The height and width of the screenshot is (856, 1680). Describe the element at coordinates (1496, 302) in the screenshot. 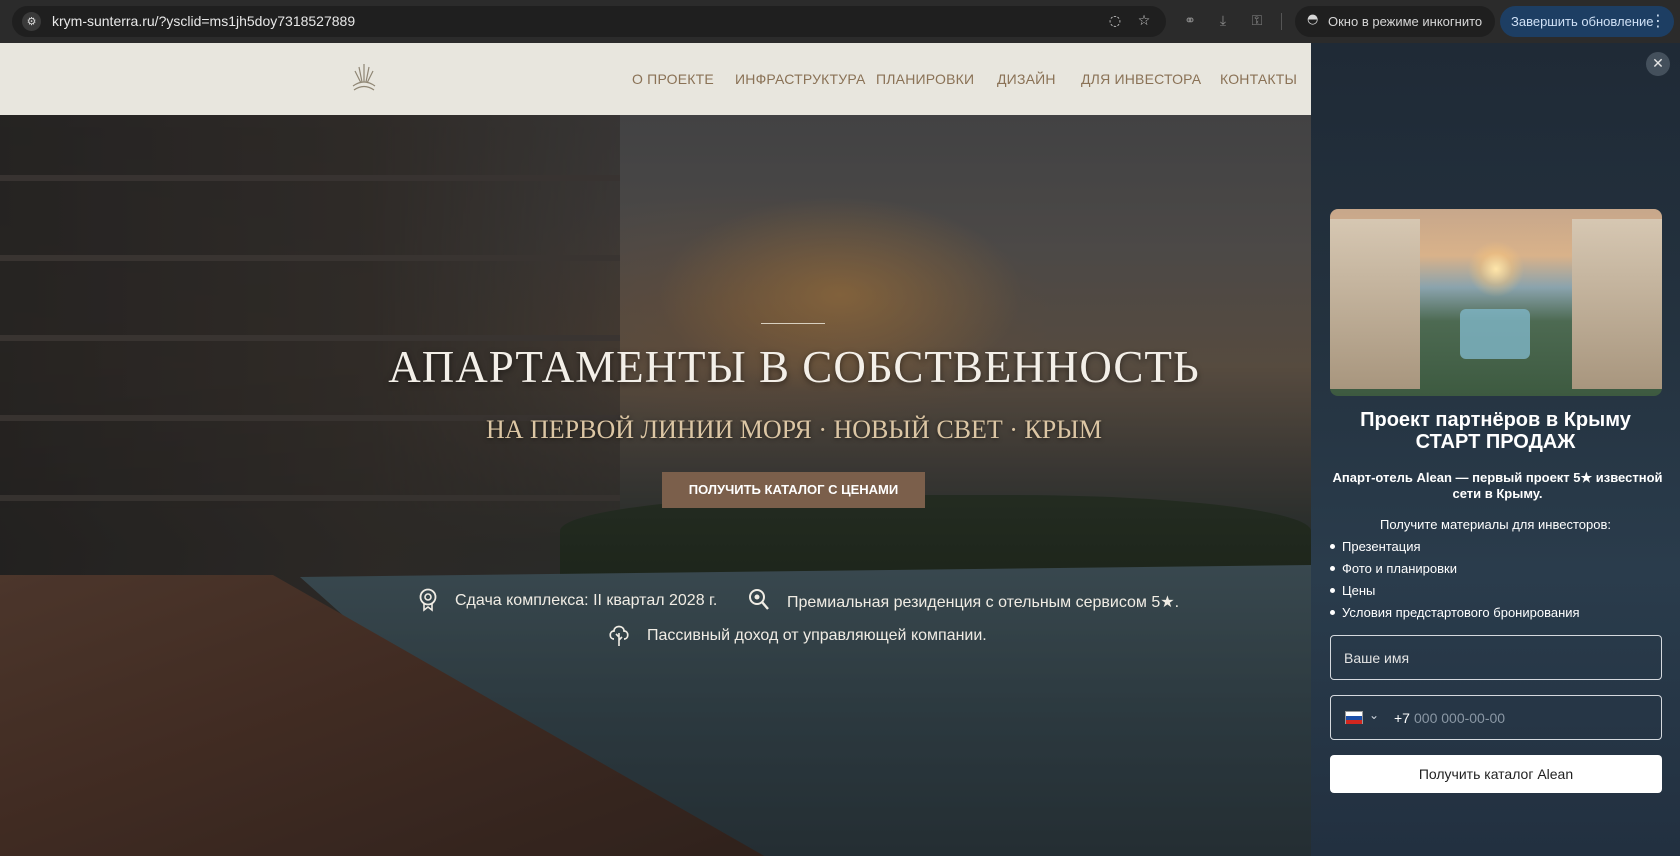

I see `project-image` at that location.